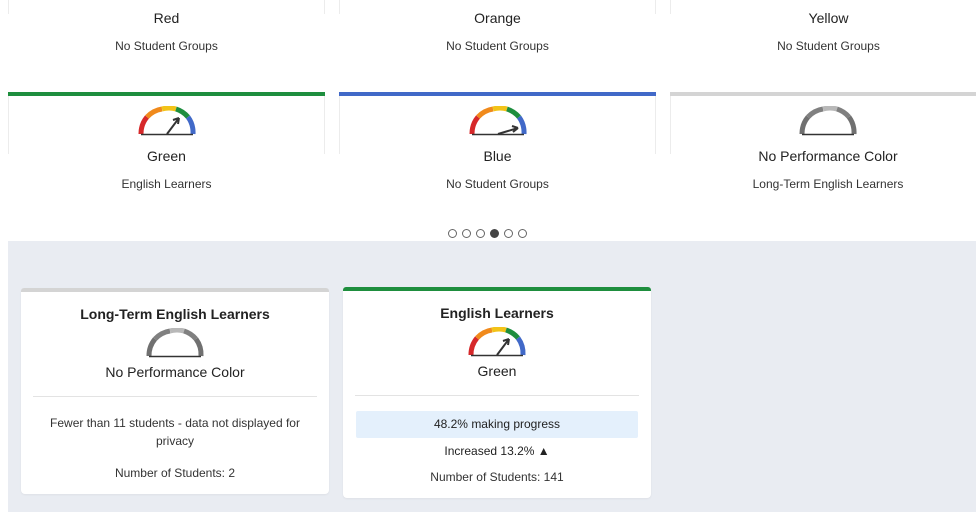 Image resolution: width=976 pixels, height=512 pixels. What do you see at coordinates (166, 35) in the screenshot?
I see `color-card-red: Red No Student Groups` at bounding box center [166, 35].